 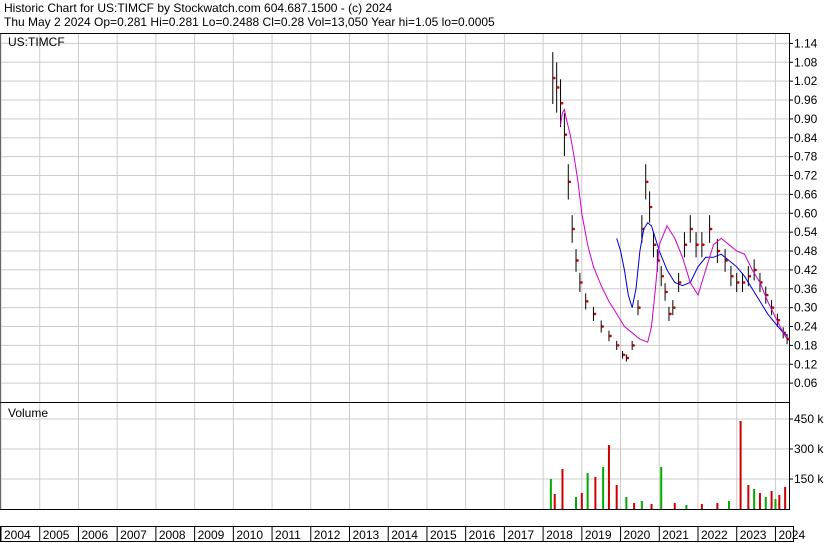 I want to click on x-tick-label: 2011, so click(x=288, y=535).